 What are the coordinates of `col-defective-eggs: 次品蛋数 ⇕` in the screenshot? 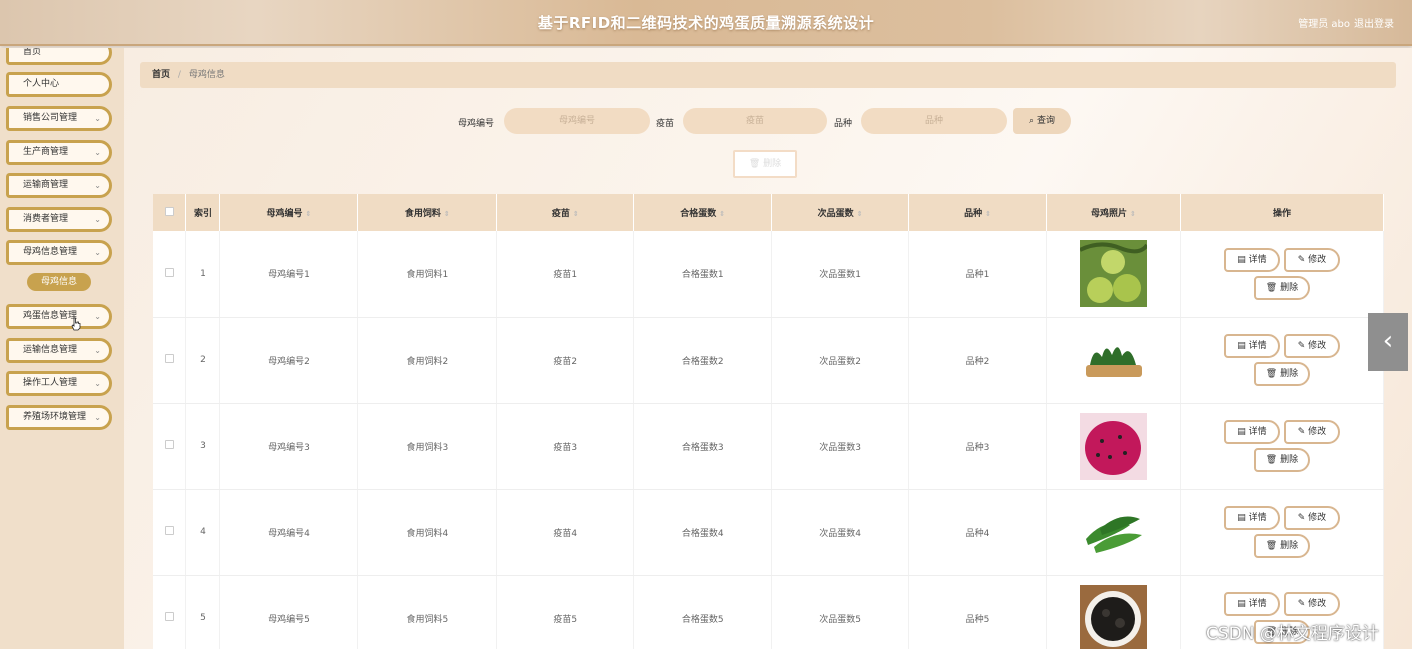 It's located at (840, 212).